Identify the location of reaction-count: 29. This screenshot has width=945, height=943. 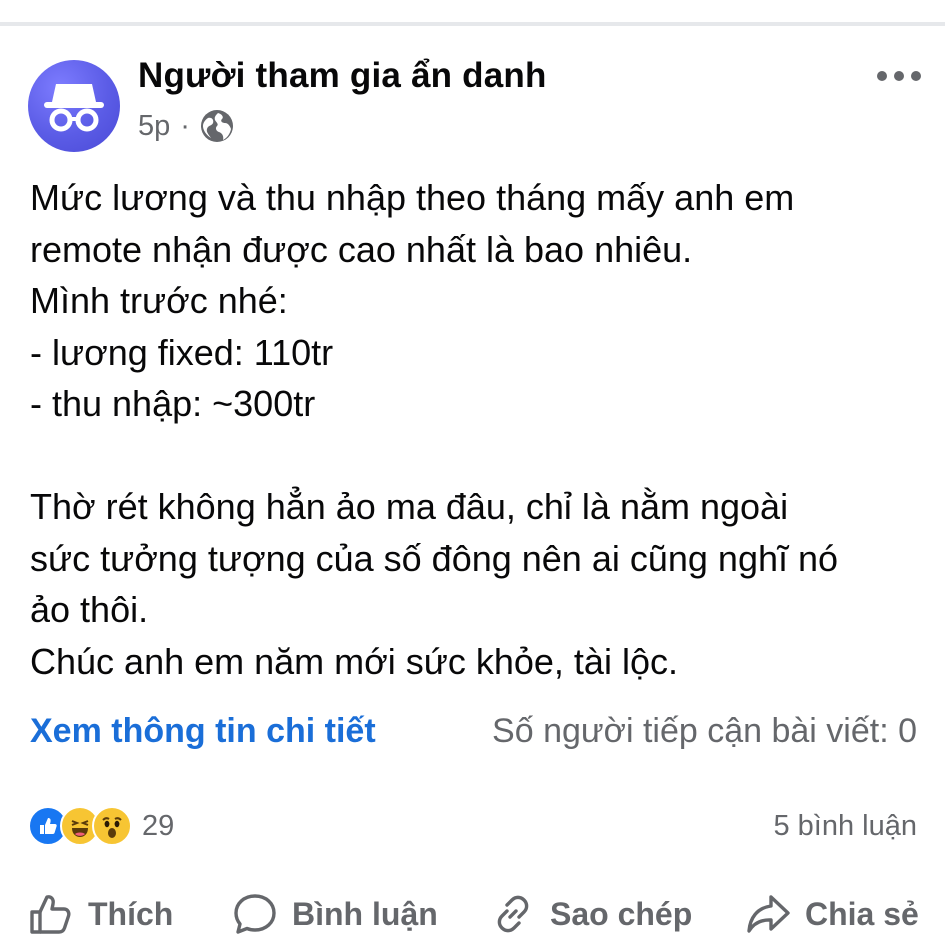
(158, 825).